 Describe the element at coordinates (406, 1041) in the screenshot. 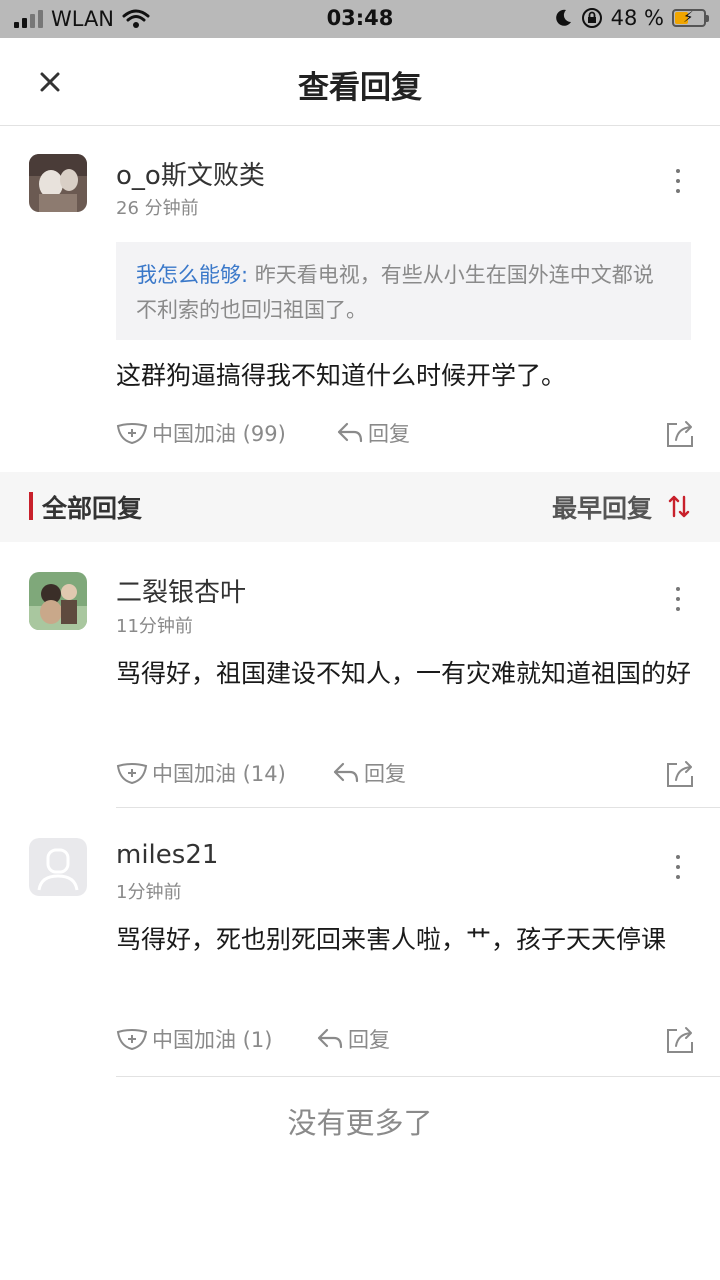

I see `comment-actions: 中国加油 (1) 回复` at that location.